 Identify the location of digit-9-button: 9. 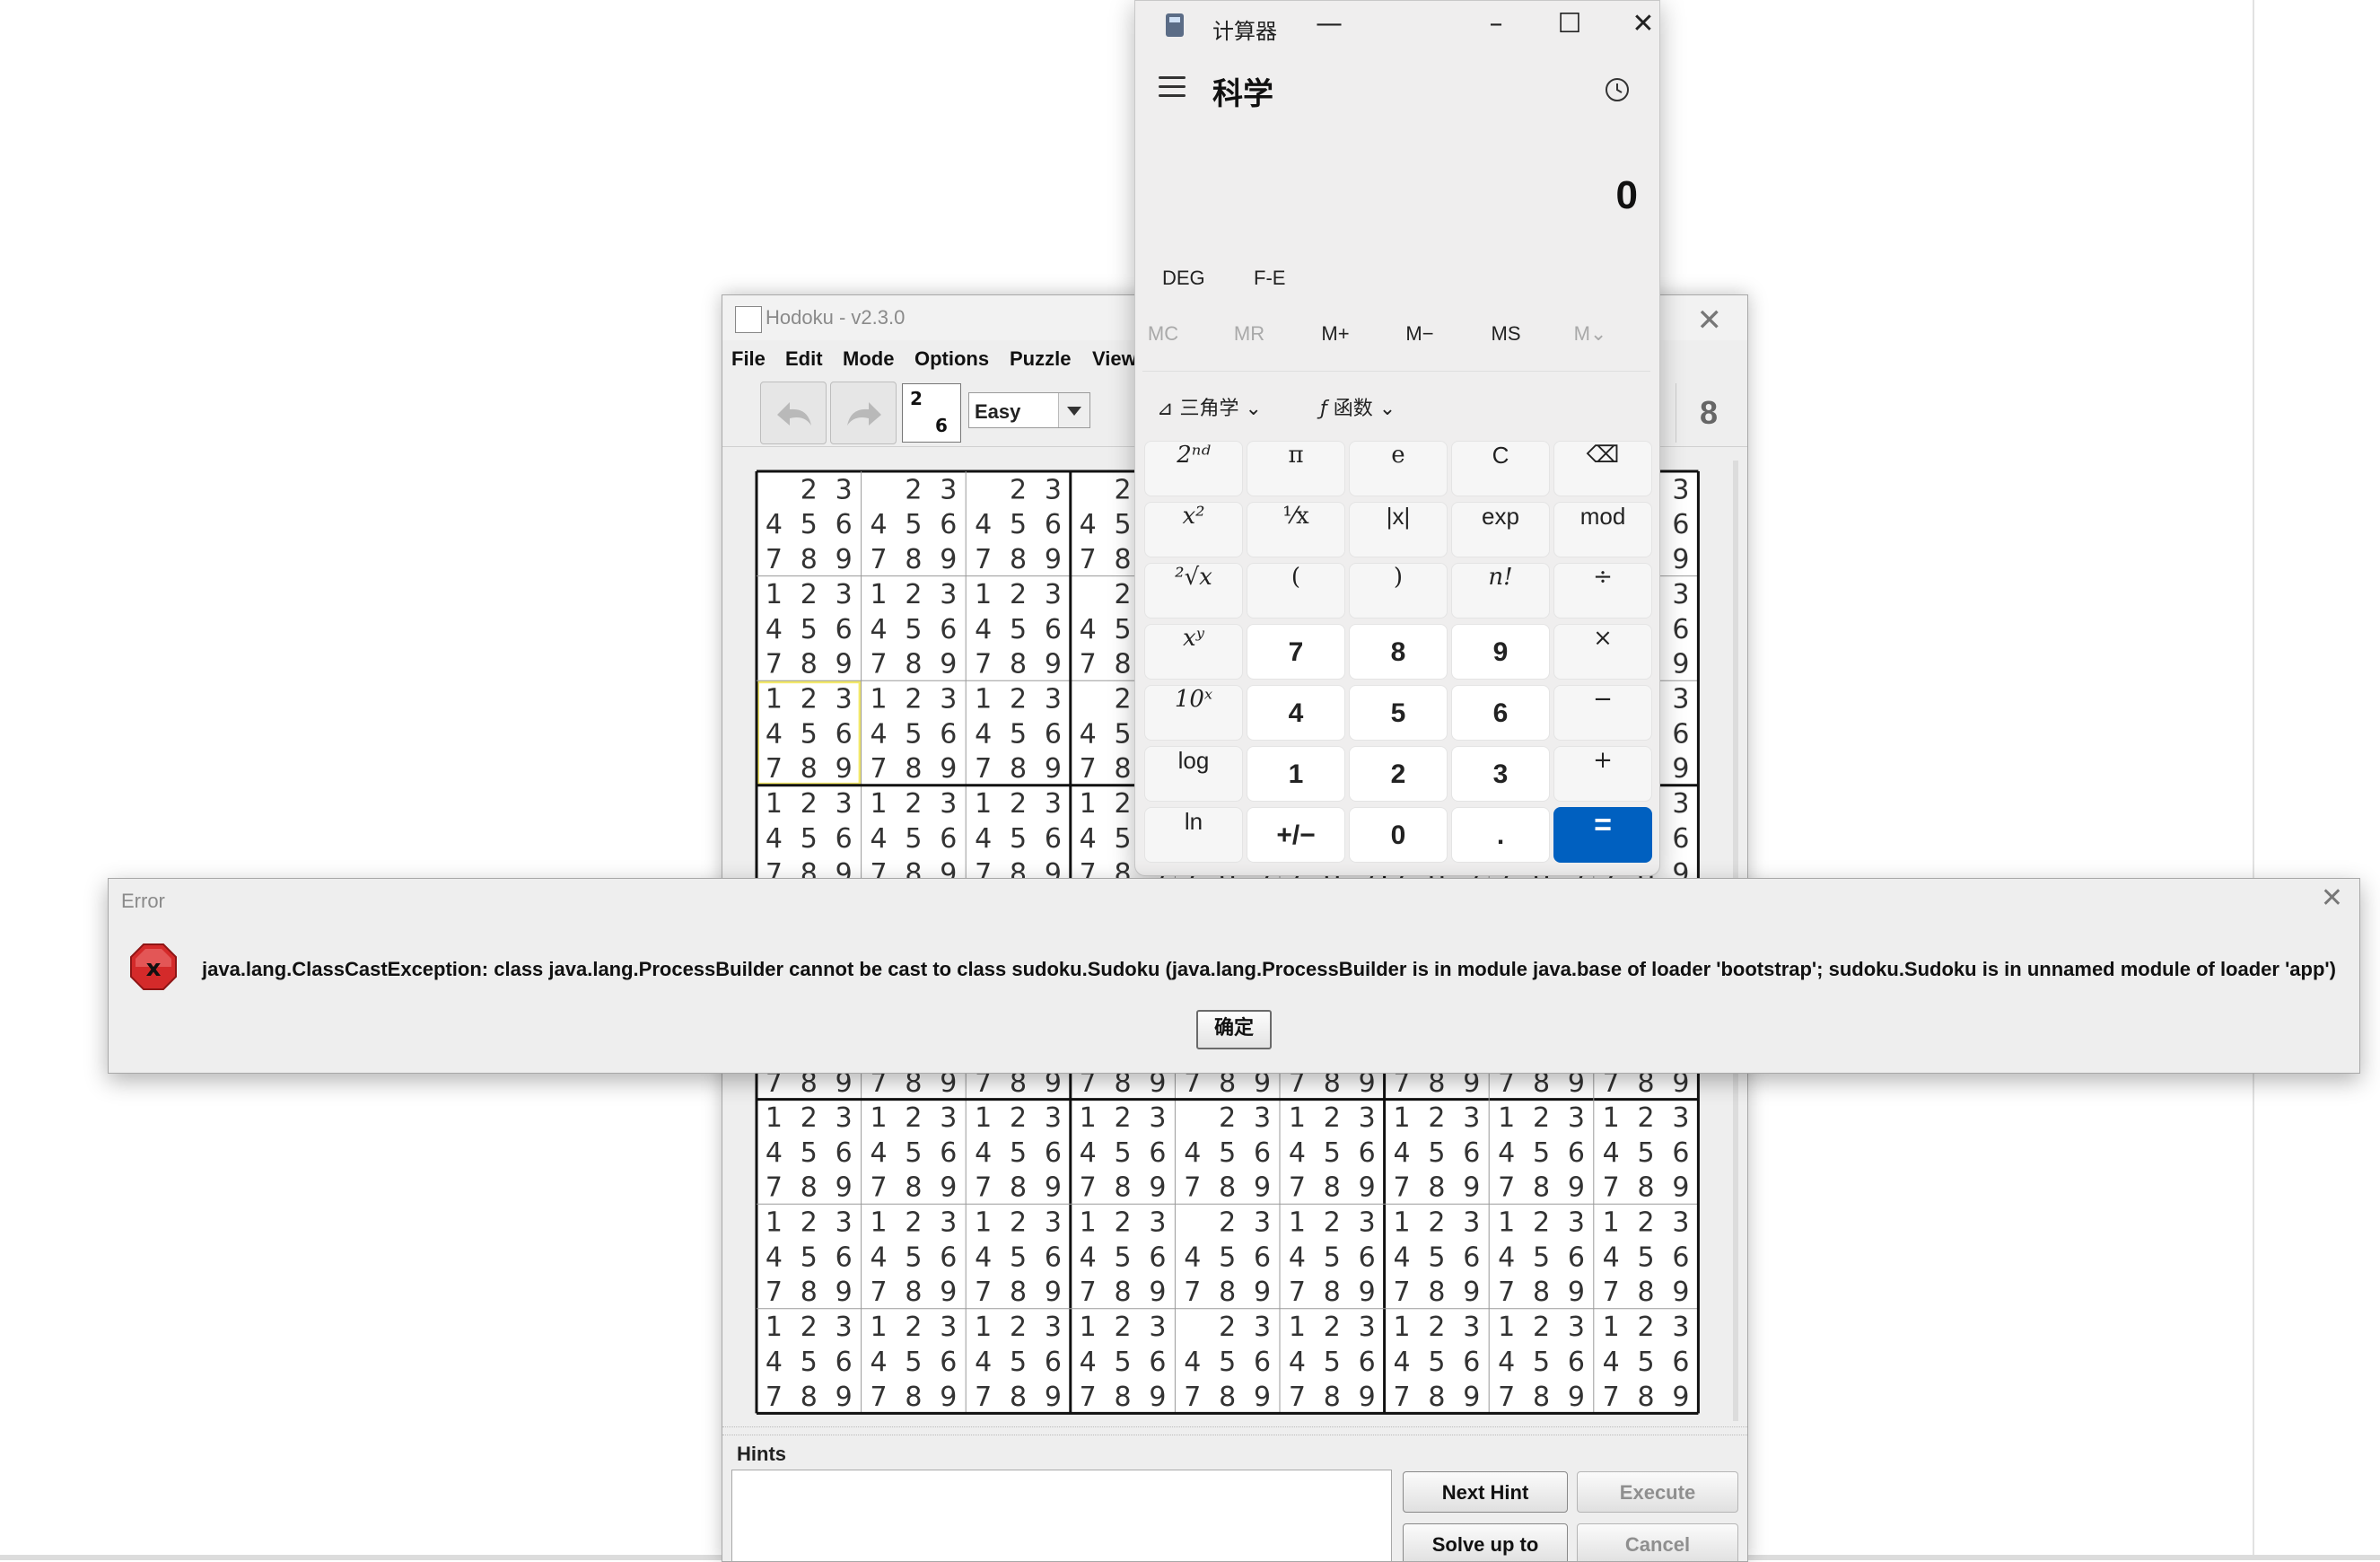
(1500, 652).